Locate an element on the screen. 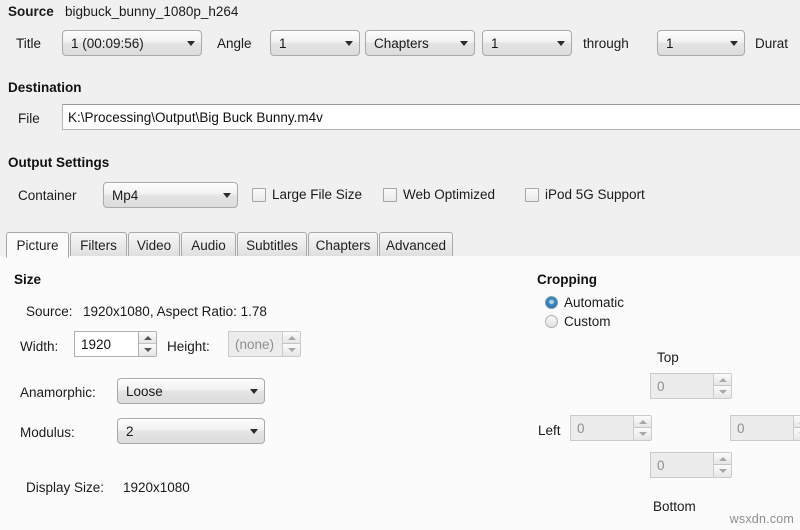  height-label: Height: is located at coordinates (188, 346).